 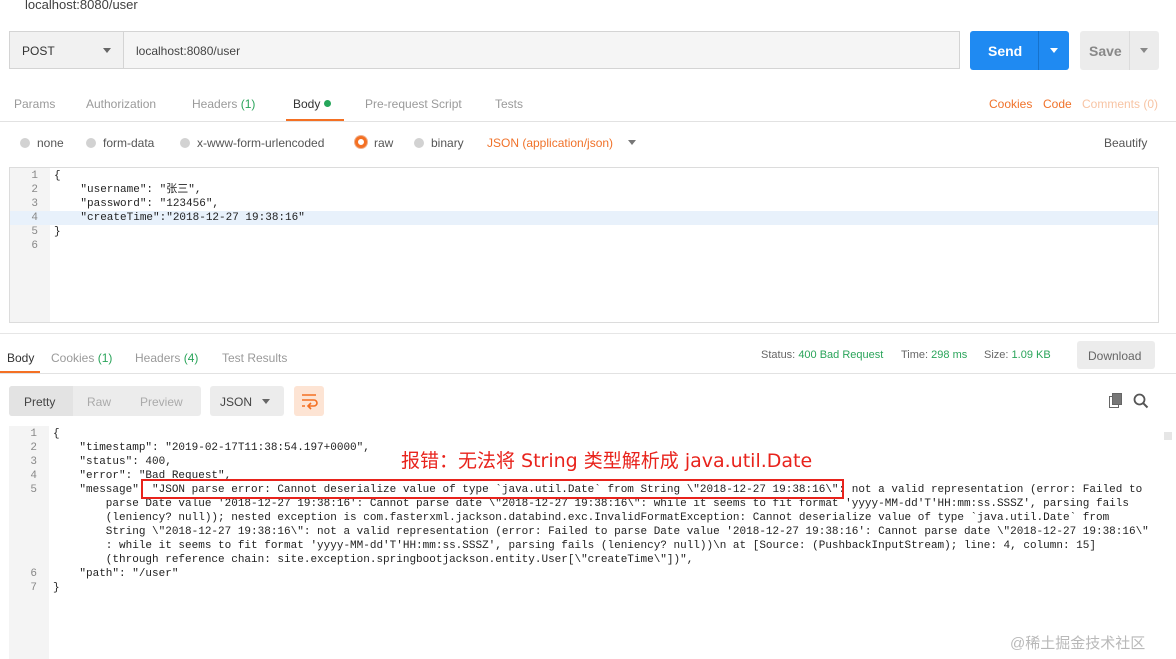 What do you see at coordinates (81, 6) in the screenshot?
I see `window-title: localhost:8080/user` at bounding box center [81, 6].